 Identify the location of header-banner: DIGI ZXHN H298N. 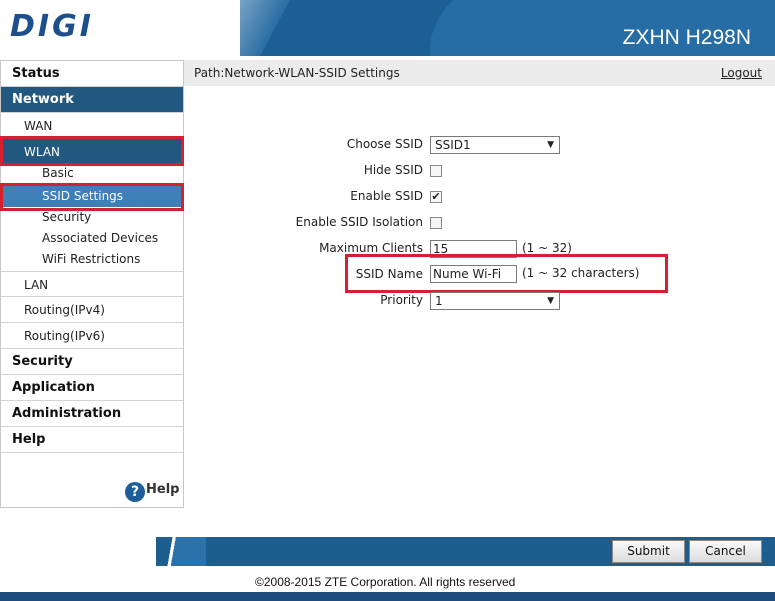
(387, 28).